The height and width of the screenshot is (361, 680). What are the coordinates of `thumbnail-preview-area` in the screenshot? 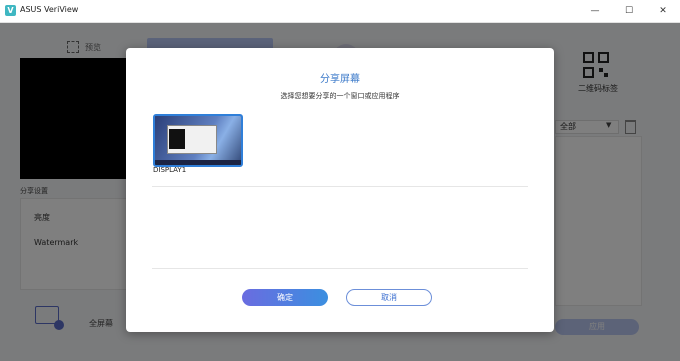 It's located at (177, 139).